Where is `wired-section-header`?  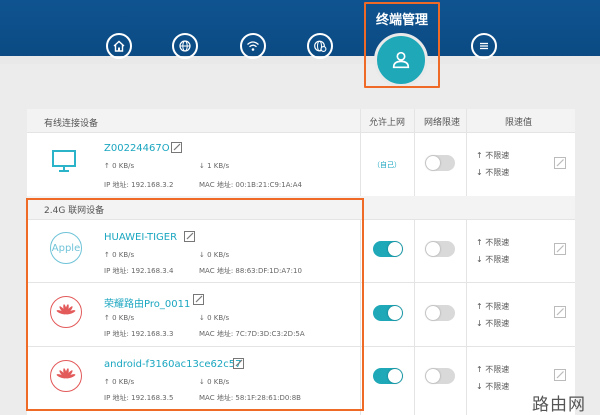
wired-section-header is located at coordinates (301, 121).